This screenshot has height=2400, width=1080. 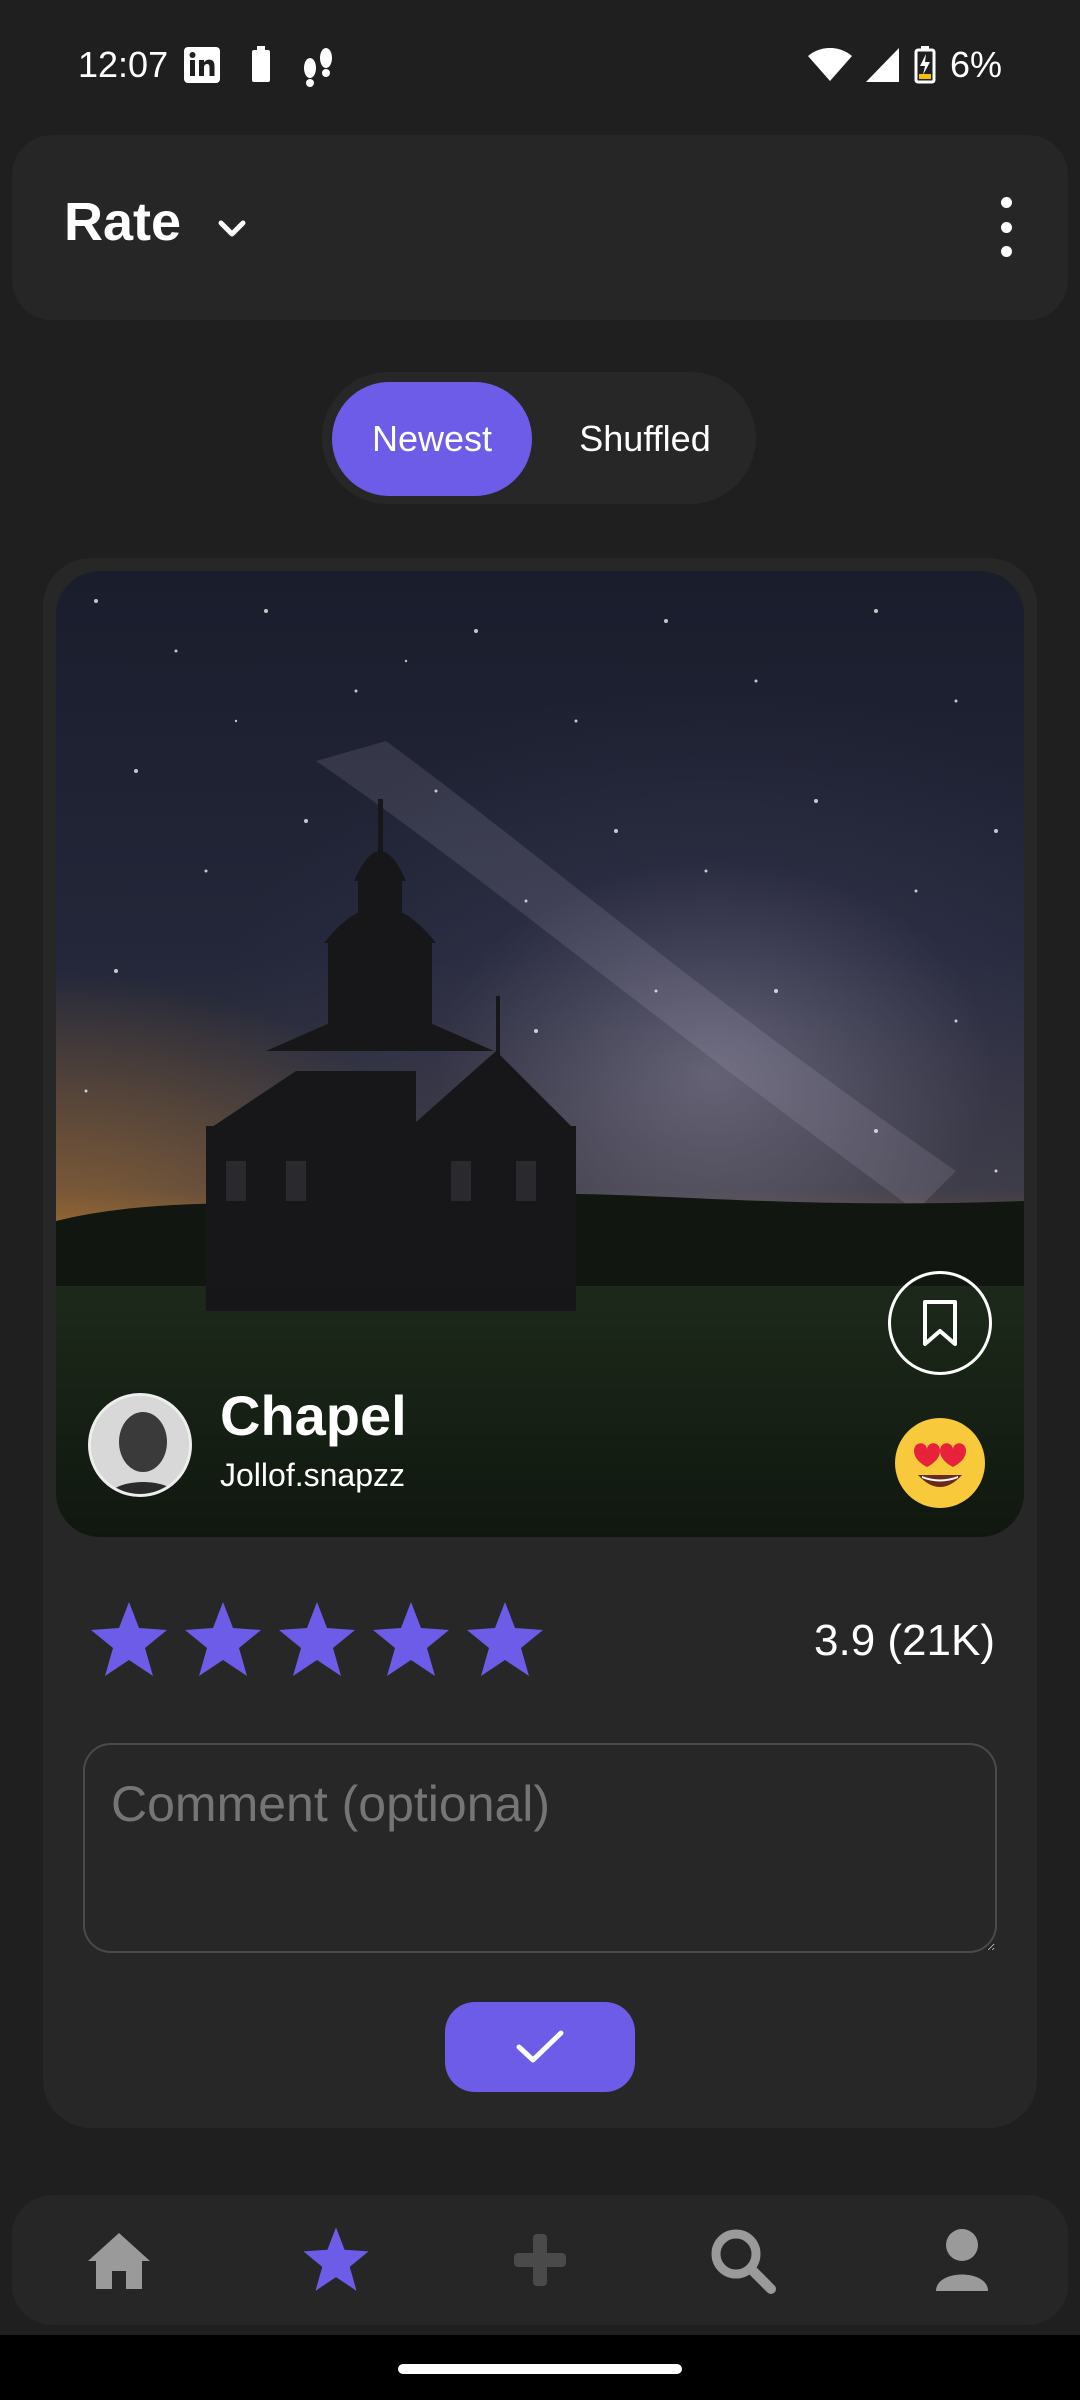 I want to click on rating-stars, so click(x=317, y=1640).